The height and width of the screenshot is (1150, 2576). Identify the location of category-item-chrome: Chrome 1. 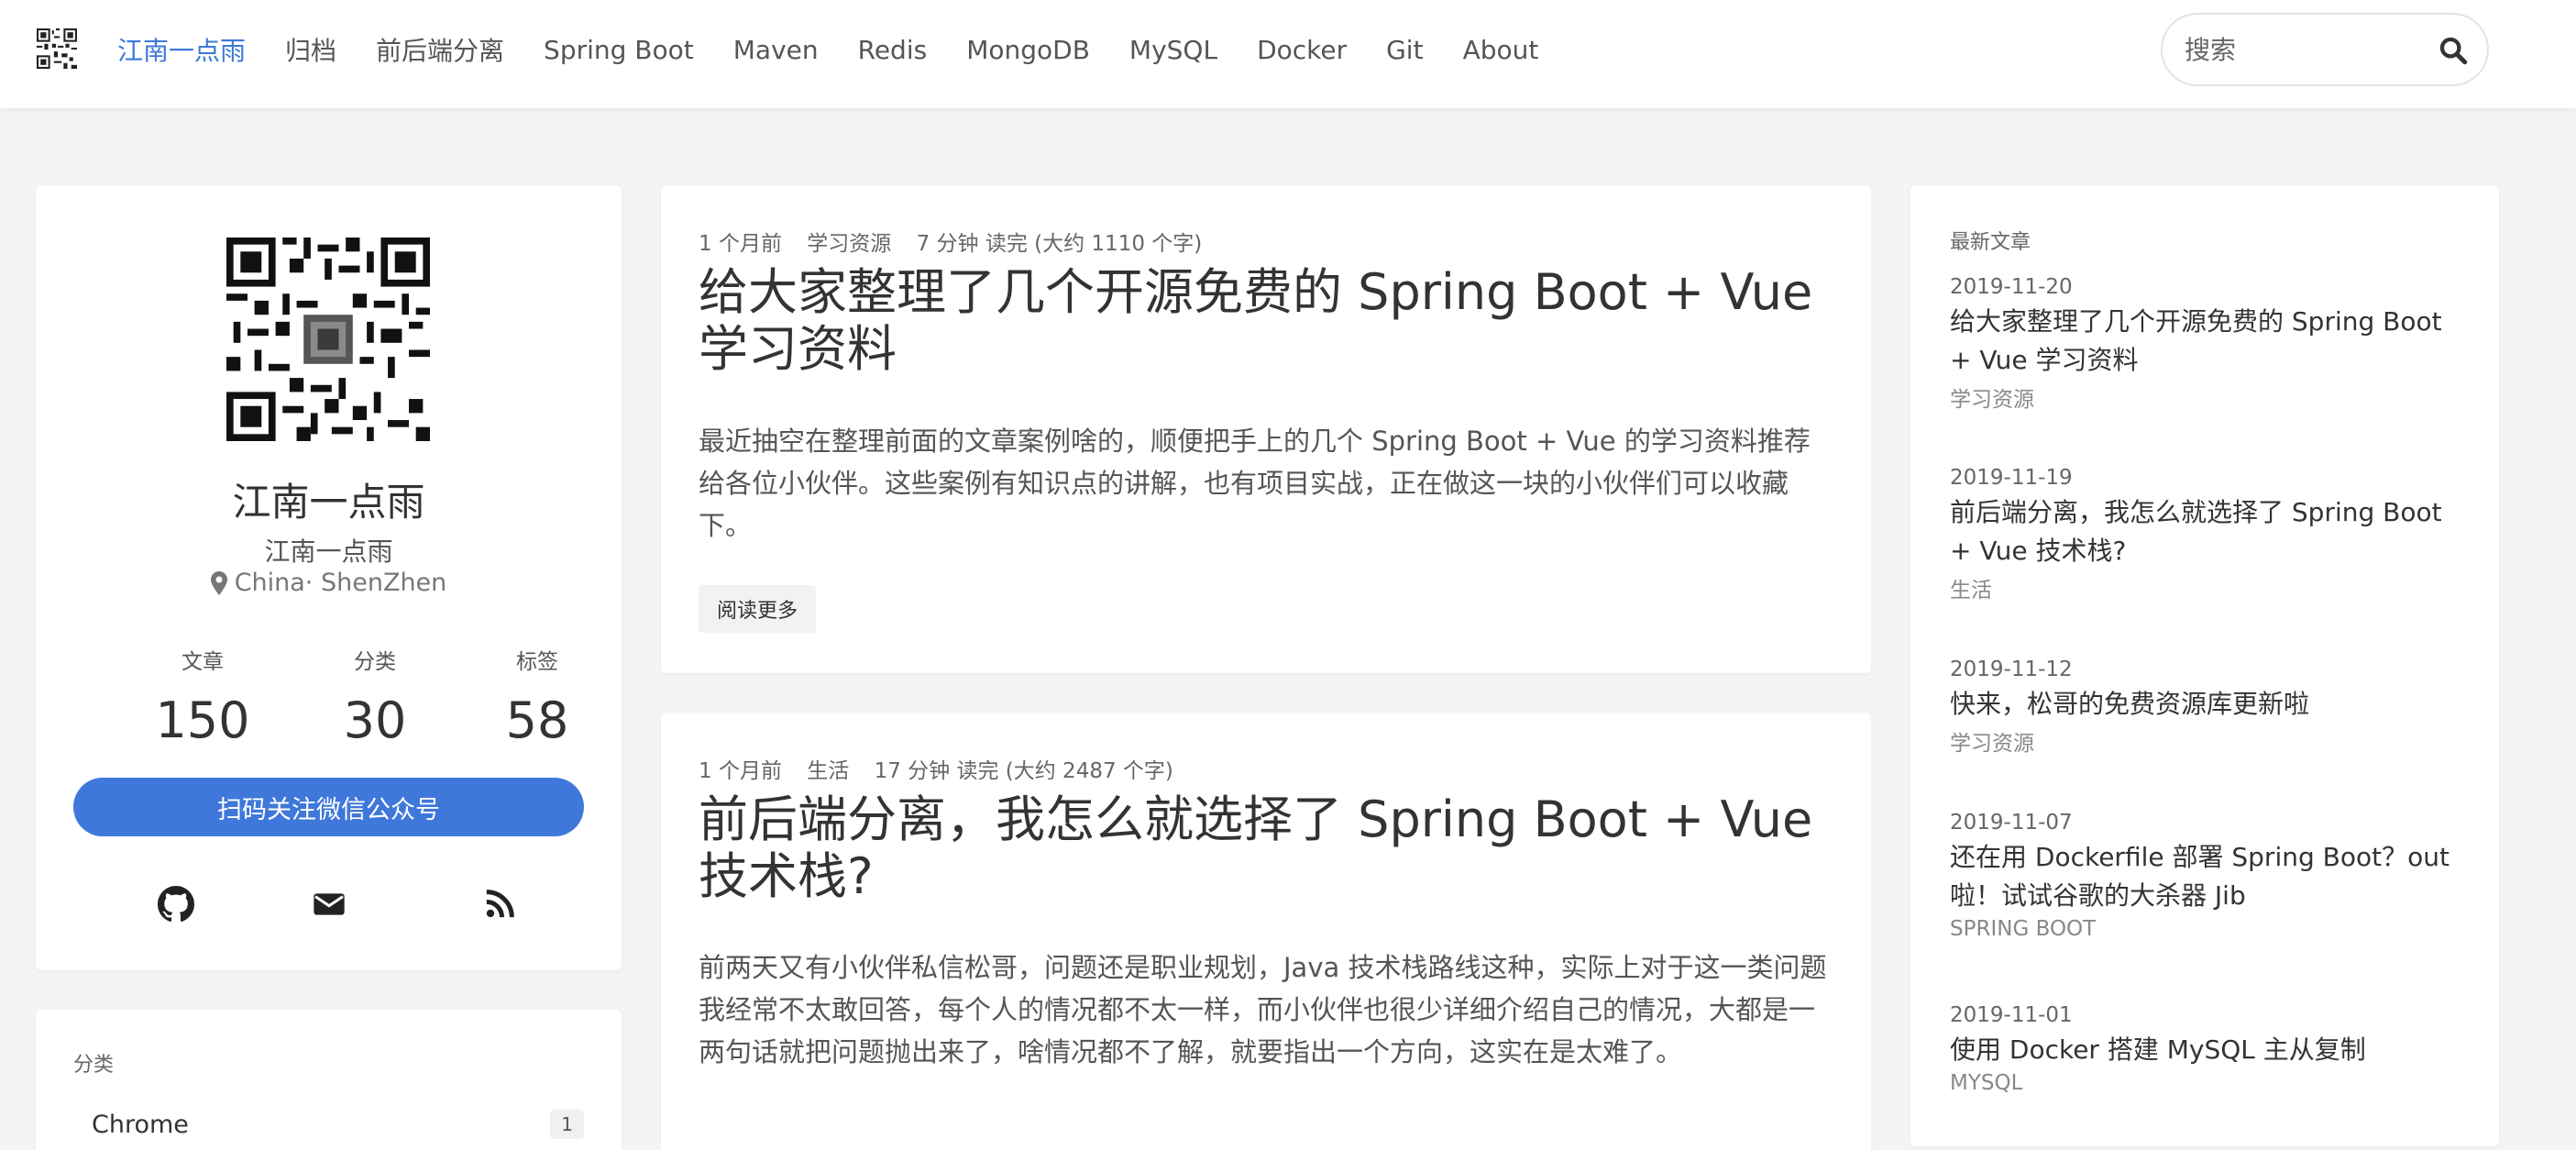
(328, 1124).